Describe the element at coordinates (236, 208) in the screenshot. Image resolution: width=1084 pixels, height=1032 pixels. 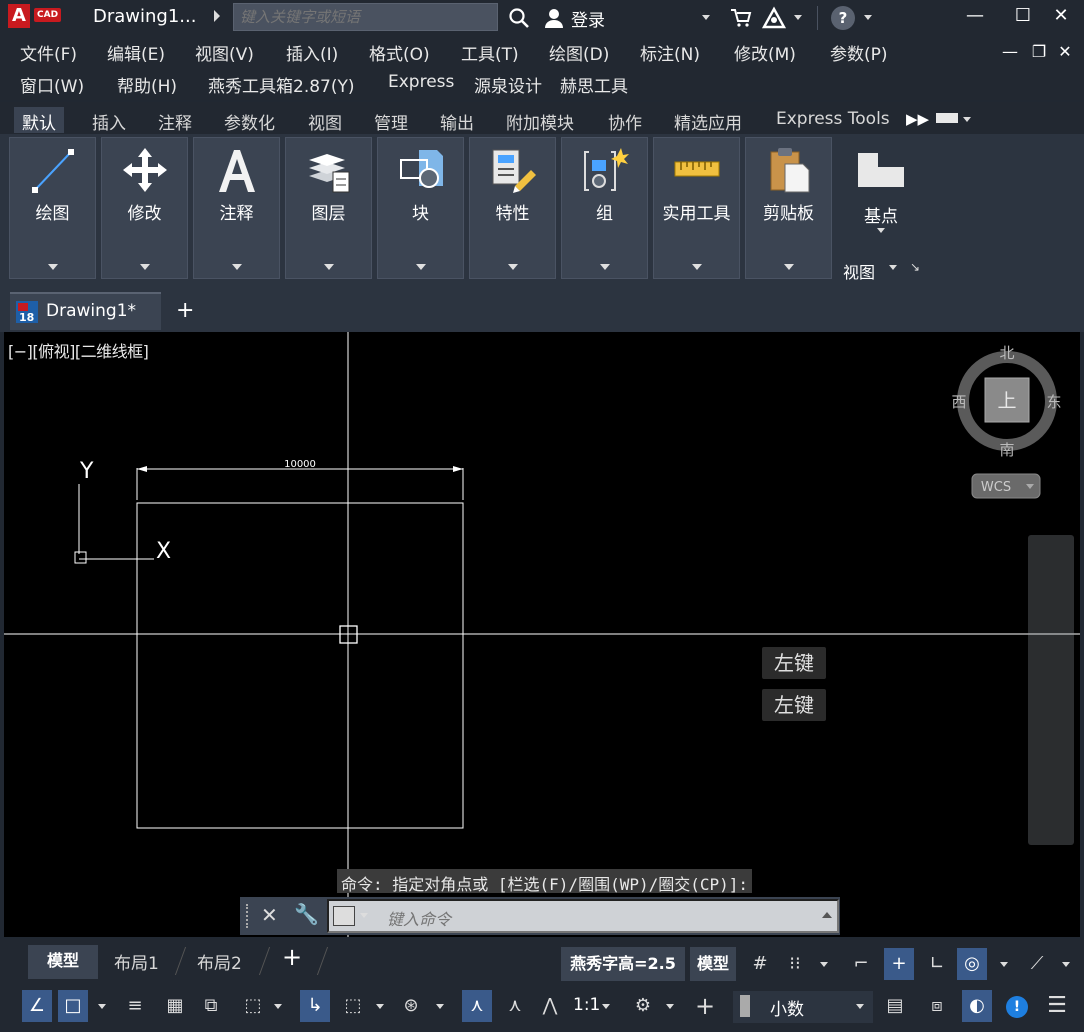
I see `panel-annotate: 注释` at that location.